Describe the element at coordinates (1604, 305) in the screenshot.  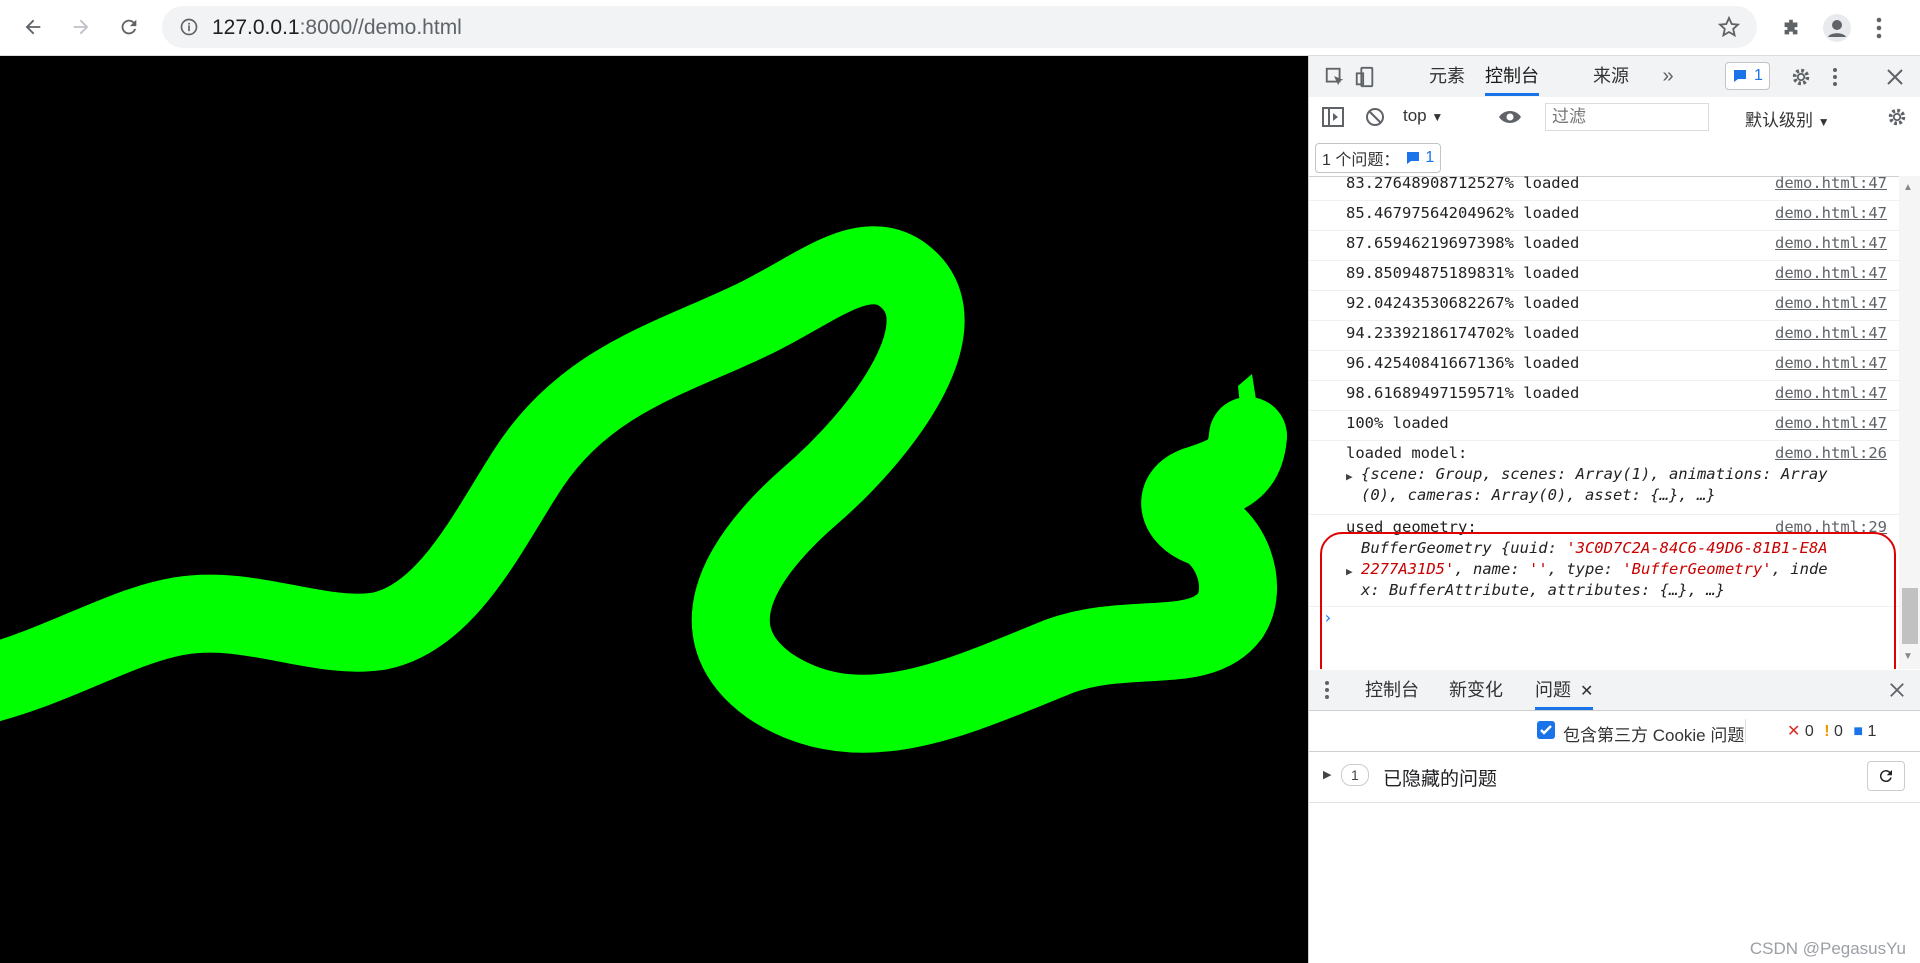
I see `console-row: 92.04243530682267% loaded demo.html:47` at that location.